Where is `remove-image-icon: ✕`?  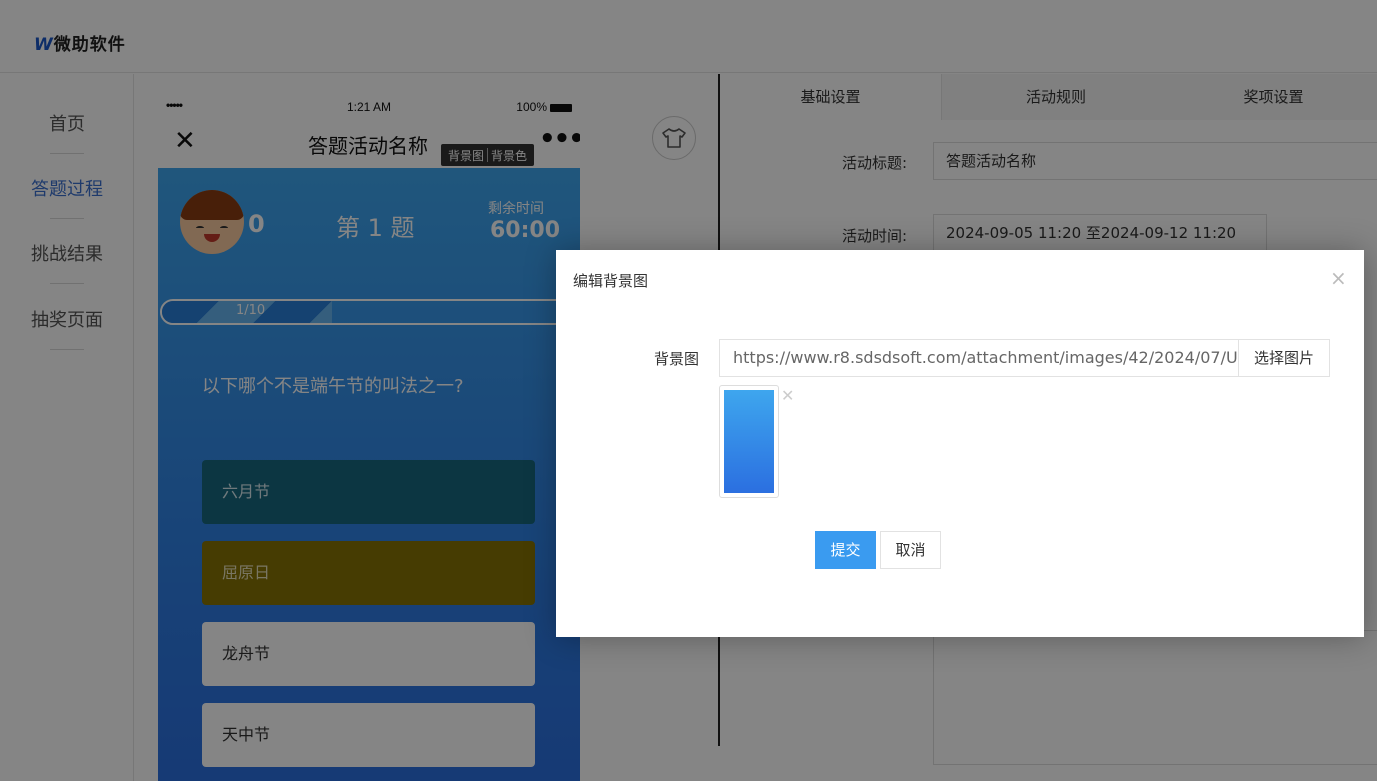
remove-image-icon: ✕ is located at coordinates (787, 395).